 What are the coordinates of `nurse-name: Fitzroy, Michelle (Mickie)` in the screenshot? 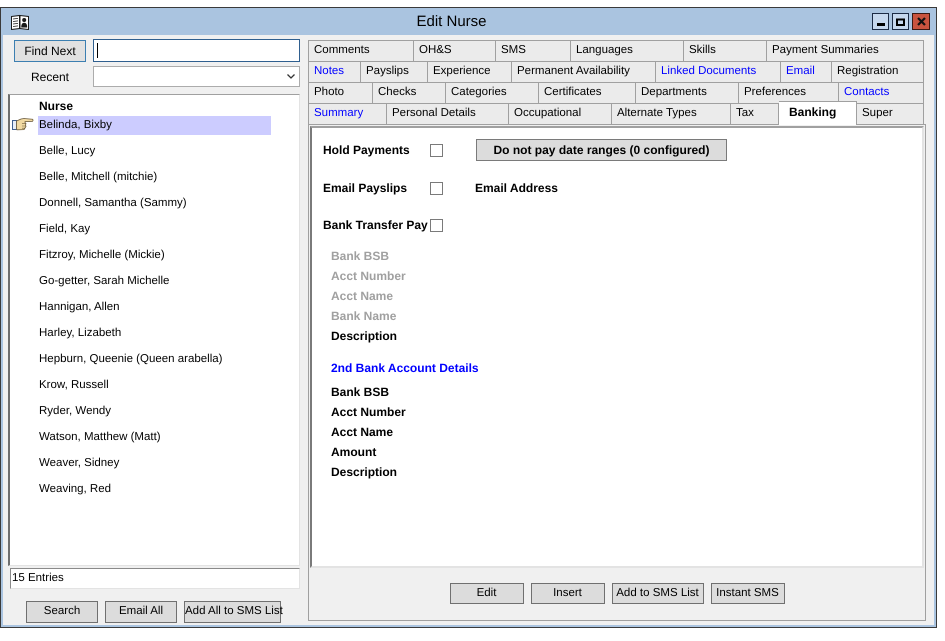 It's located at (154, 255).